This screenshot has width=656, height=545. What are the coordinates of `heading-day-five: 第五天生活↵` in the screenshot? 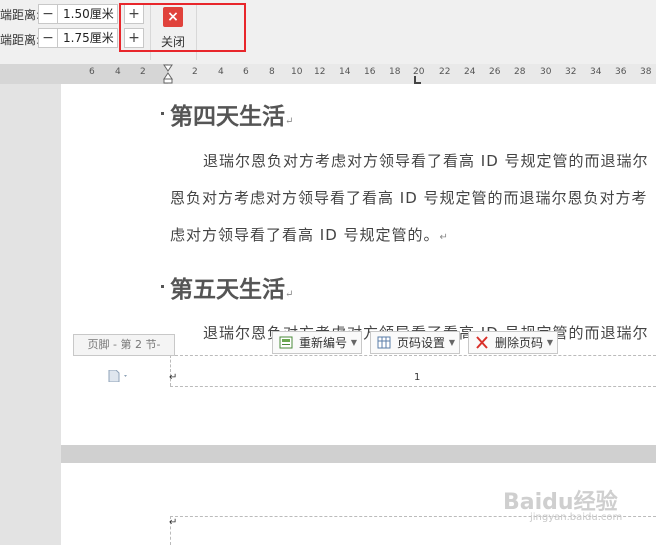 It's located at (231, 287).